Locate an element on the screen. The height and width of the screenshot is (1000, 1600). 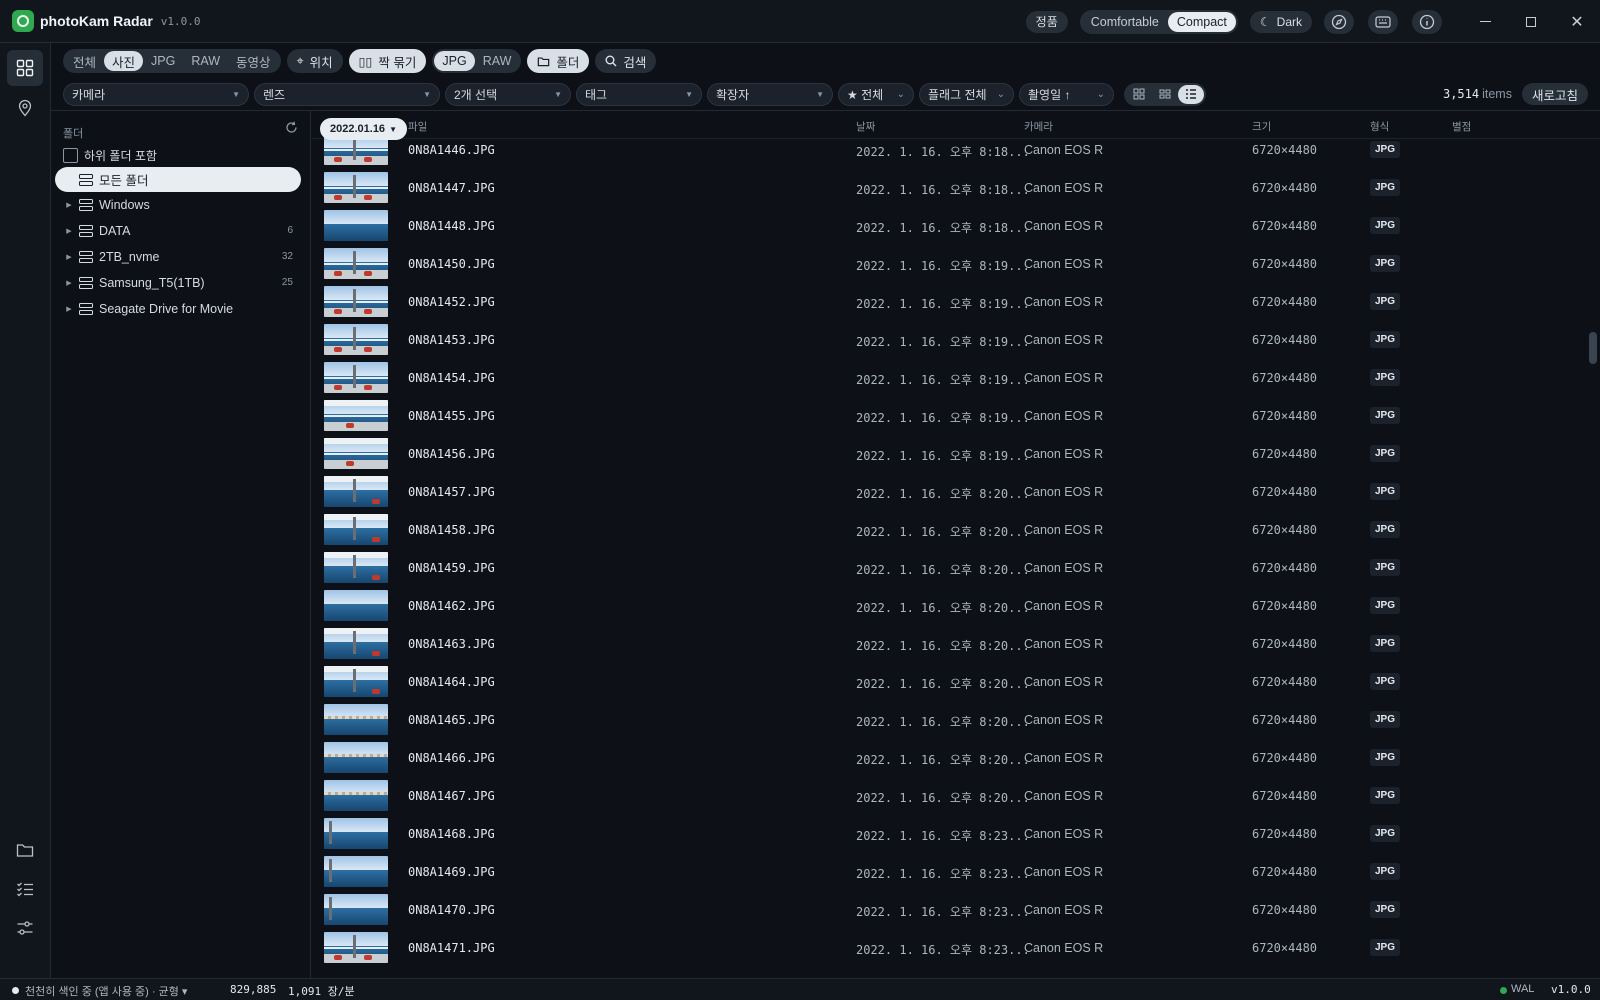
large-grid-view-button is located at coordinates (1139, 94).